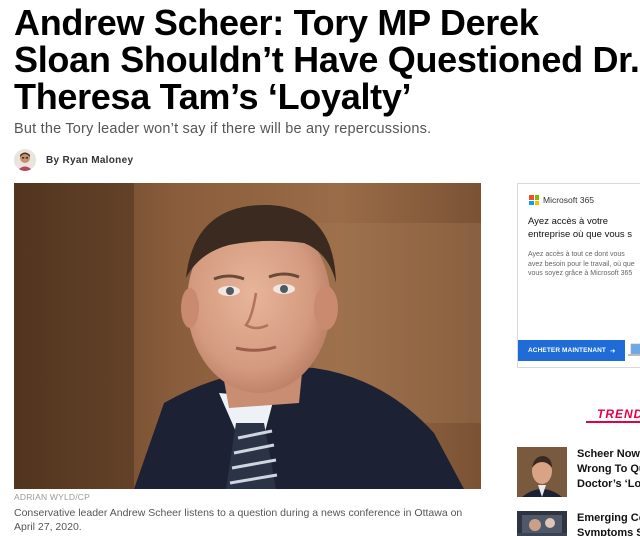 The height and width of the screenshot is (536, 640). Describe the element at coordinates (608, 518) in the screenshot. I see `story-title-line: Emerging Co` at that location.